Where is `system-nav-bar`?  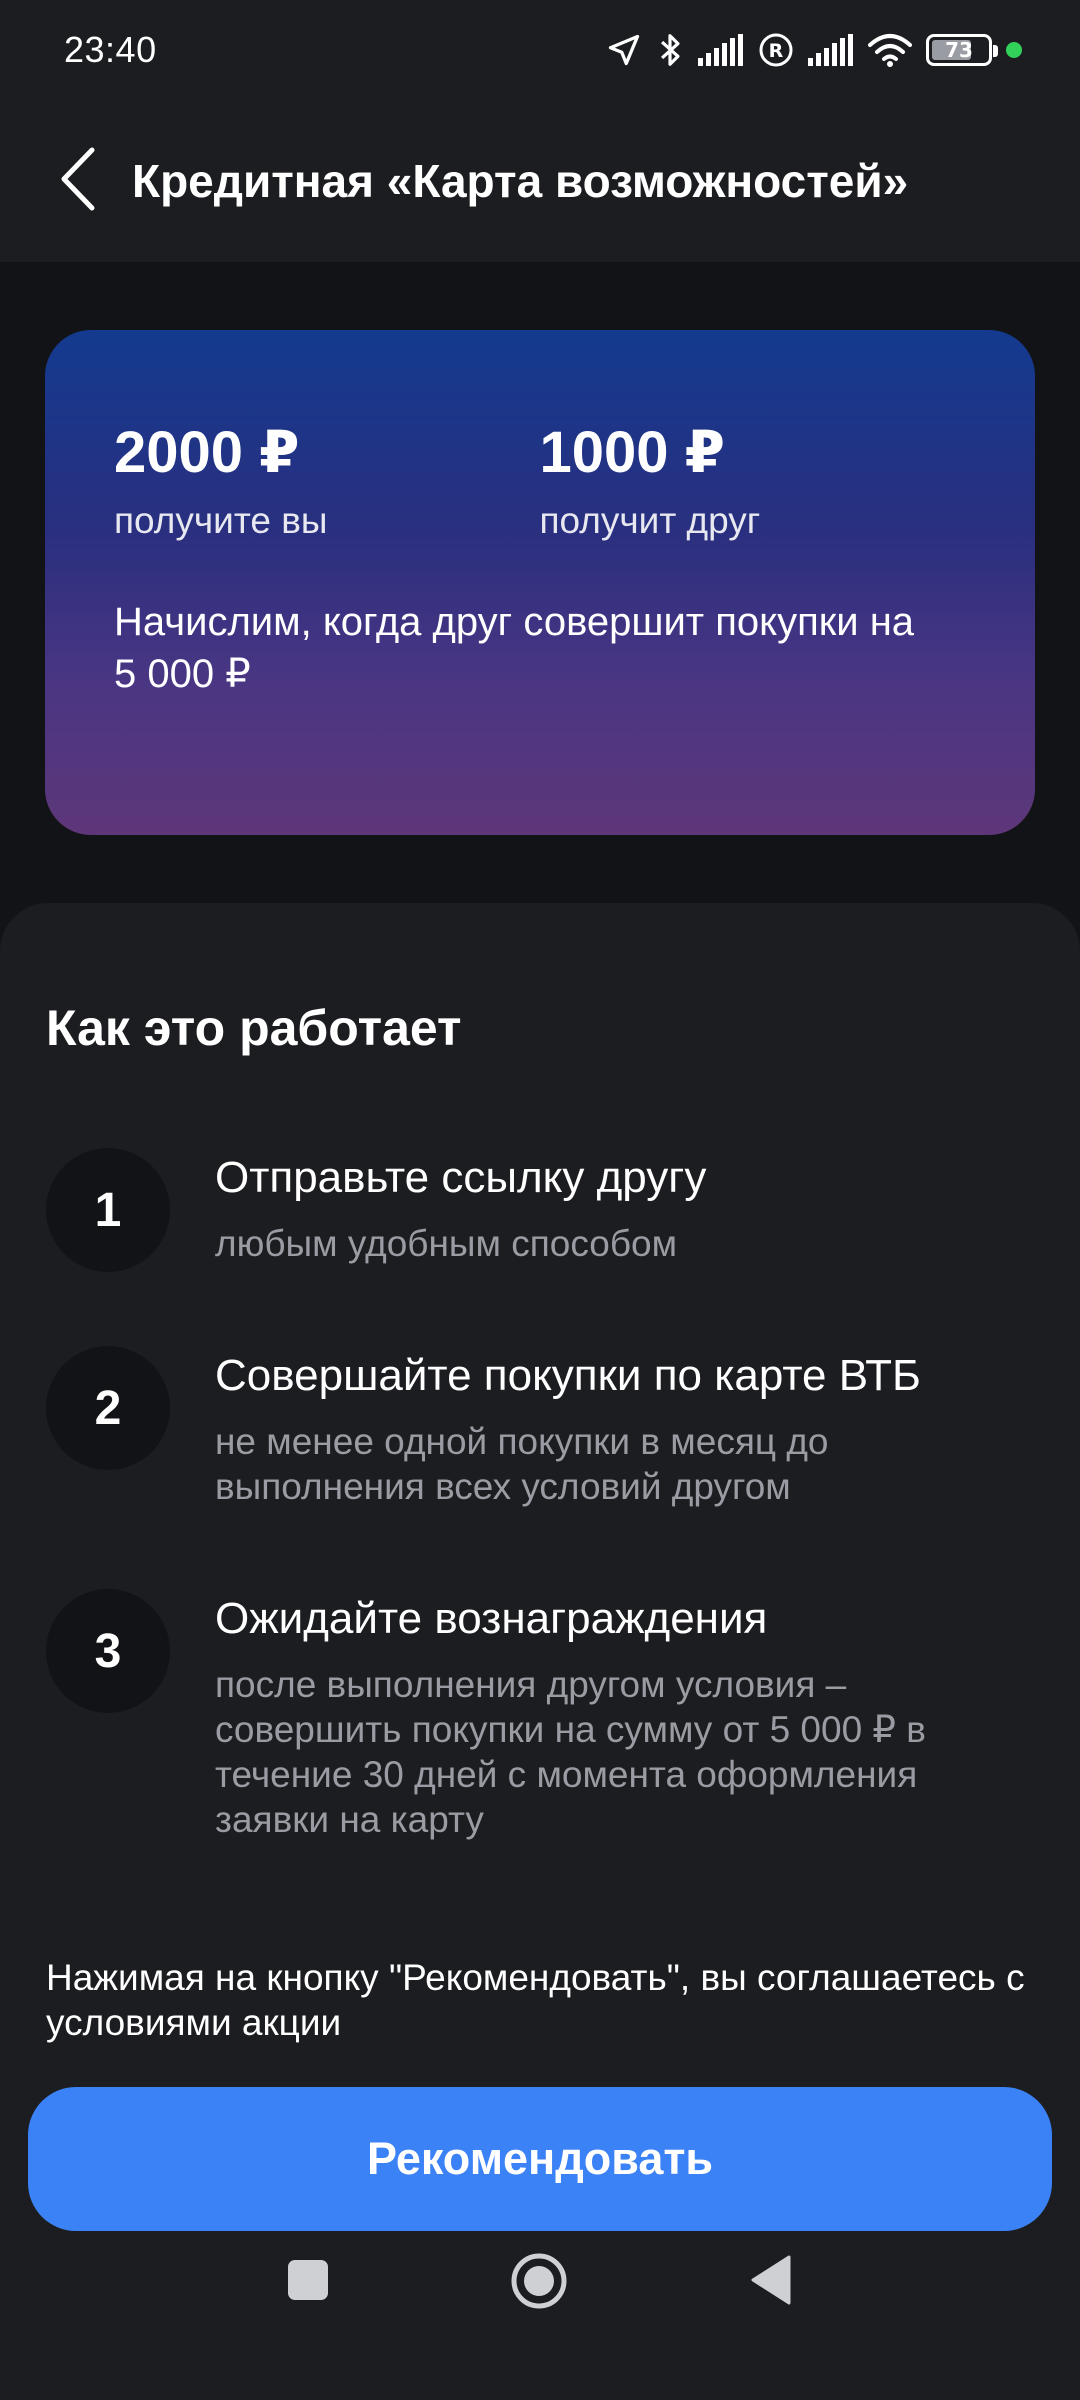 system-nav-bar is located at coordinates (540, 2293).